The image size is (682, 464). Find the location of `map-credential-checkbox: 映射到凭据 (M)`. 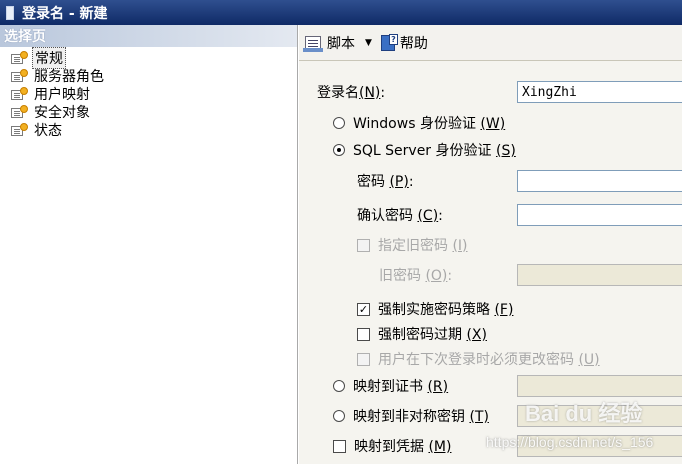

map-credential-checkbox: 映射到凭据 (M) is located at coordinates (392, 446).